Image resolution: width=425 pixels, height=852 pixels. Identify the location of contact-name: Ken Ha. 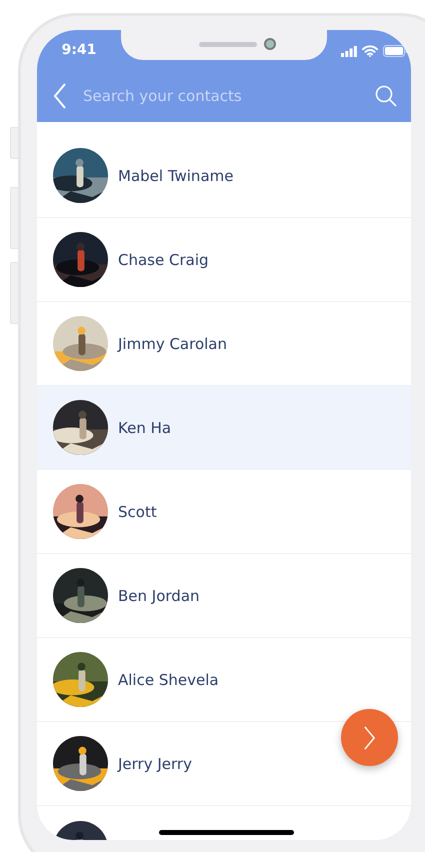
(145, 427).